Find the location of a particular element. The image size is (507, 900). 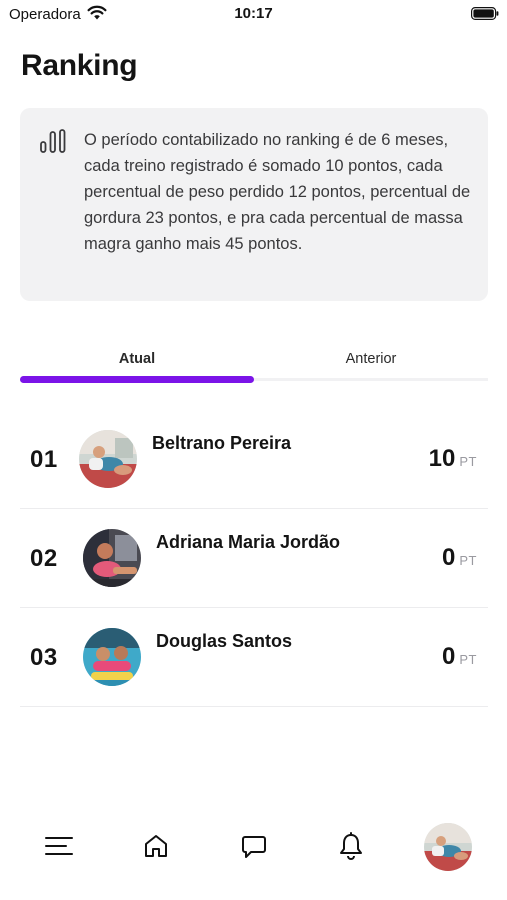

tab-current: Atual is located at coordinates (137, 359).